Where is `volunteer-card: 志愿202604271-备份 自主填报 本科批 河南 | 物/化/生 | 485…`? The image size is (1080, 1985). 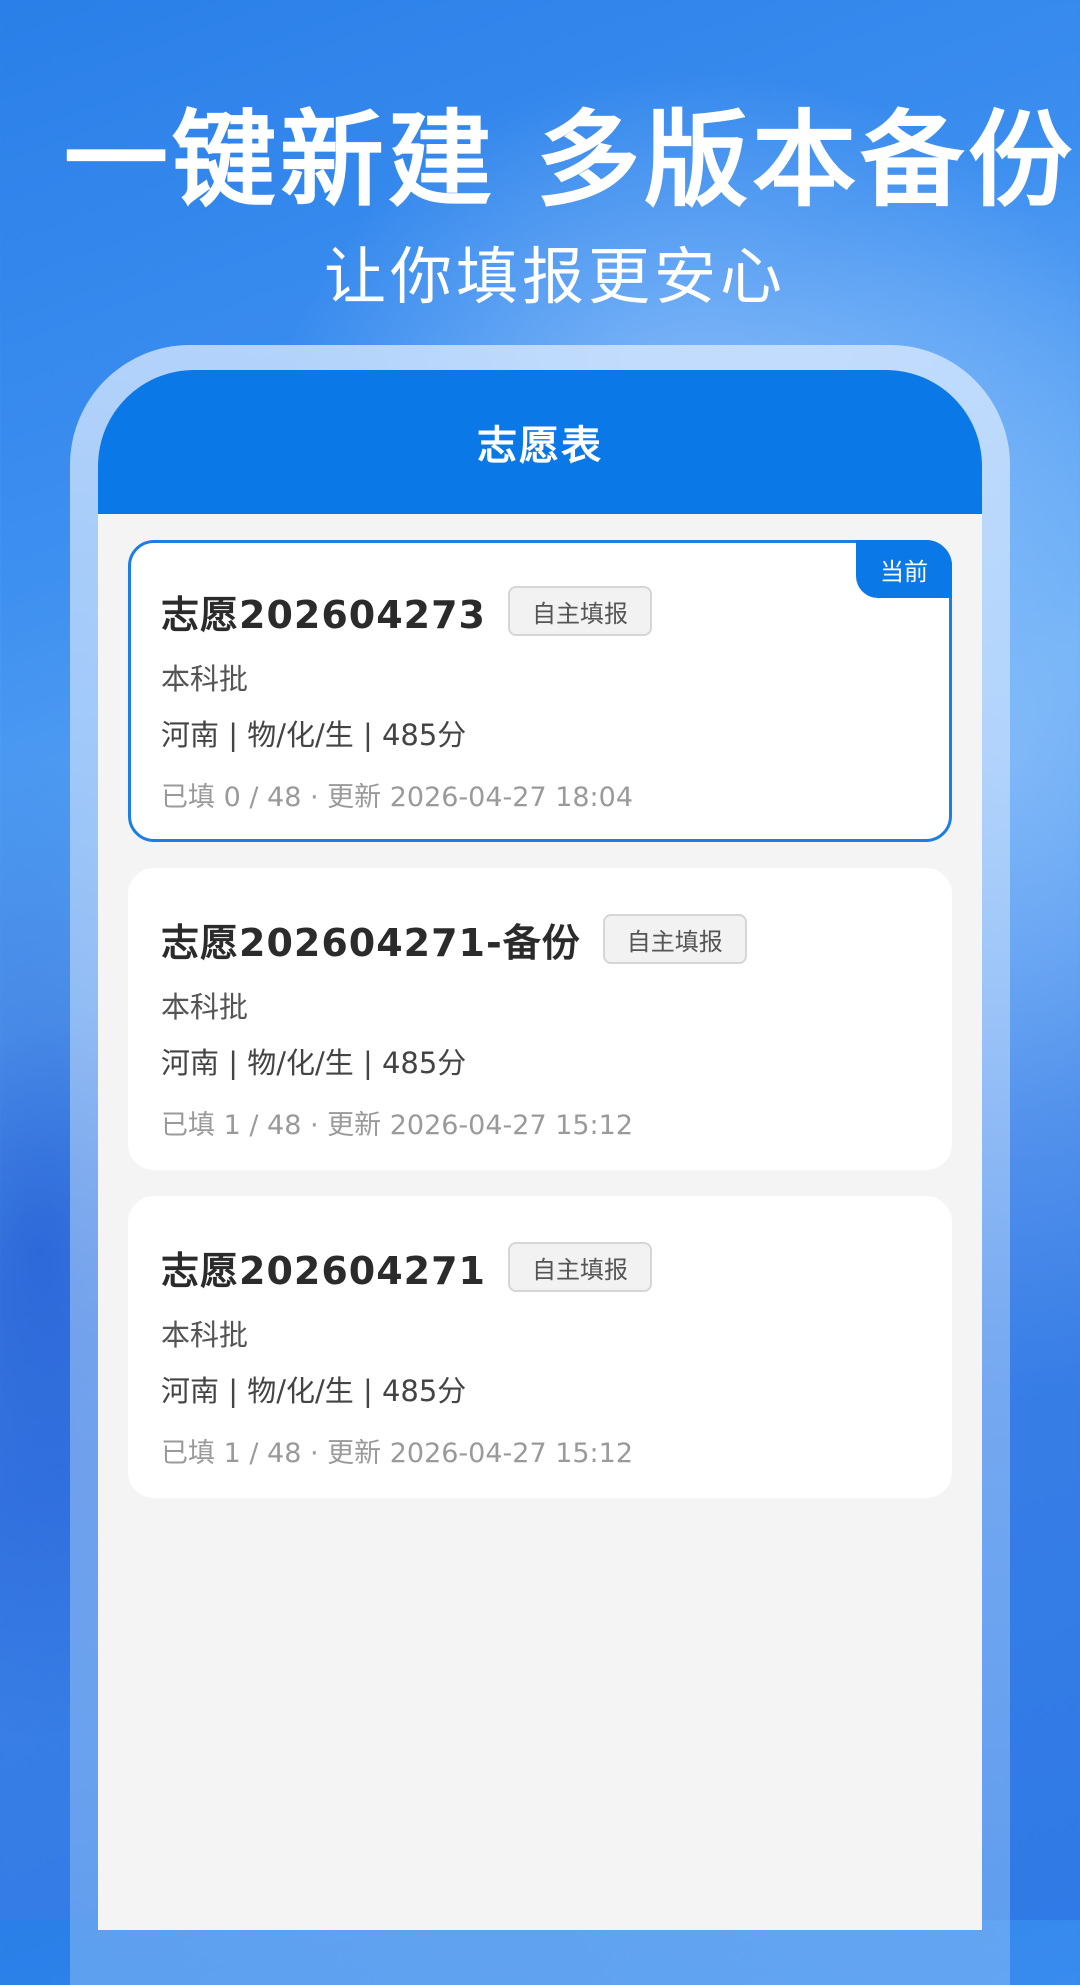 volunteer-card: 志愿202604271-备份 自主填报 本科批 河南 | 物/化/生 | 485… is located at coordinates (540, 1019).